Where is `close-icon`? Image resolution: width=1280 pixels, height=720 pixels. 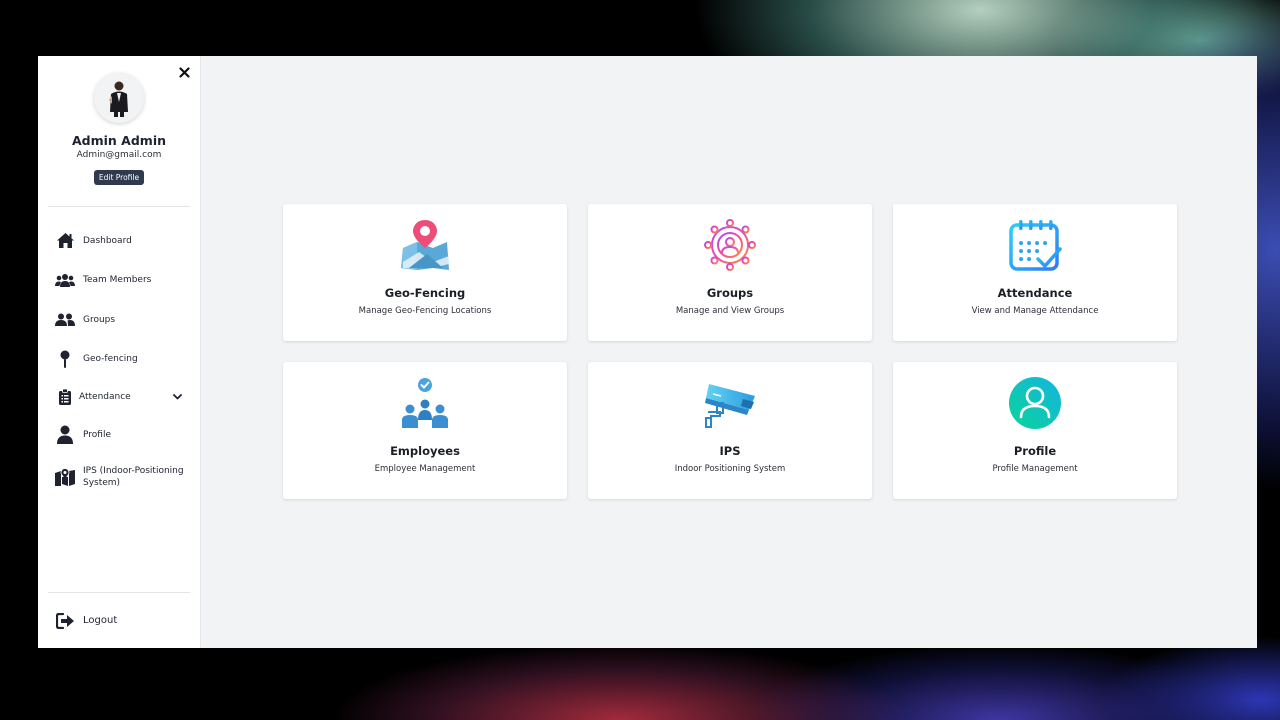
close-icon is located at coordinates (184, 72).